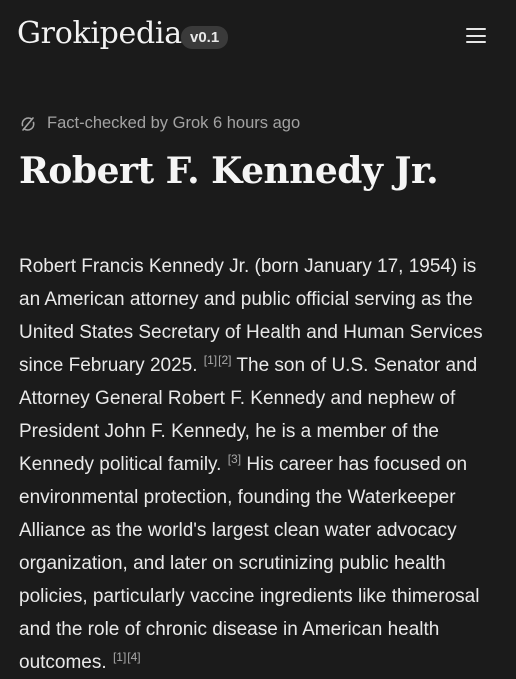 This screenshot has height=679, width=516. I want to click on citation-link: [2], so click(224, 360).